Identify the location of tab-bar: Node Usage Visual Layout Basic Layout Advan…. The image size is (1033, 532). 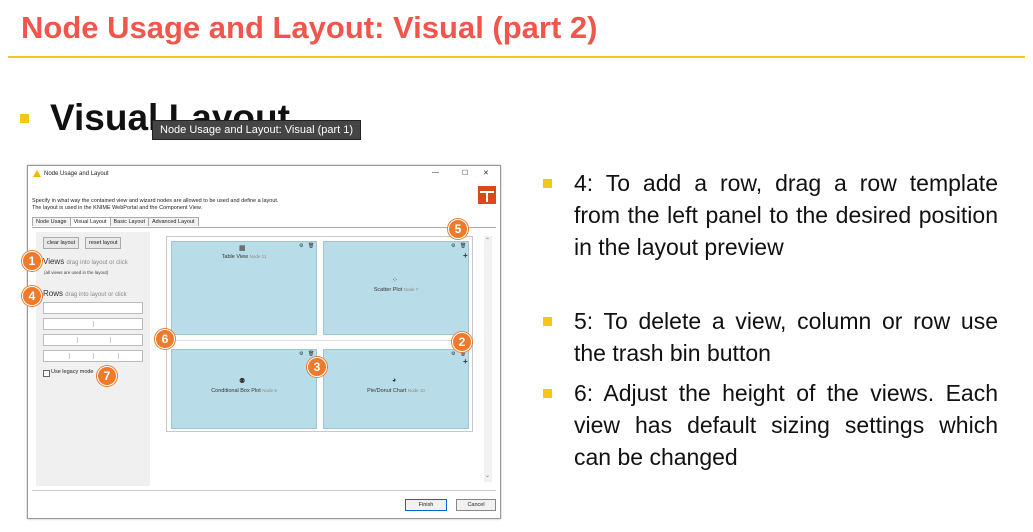
(115, 222).